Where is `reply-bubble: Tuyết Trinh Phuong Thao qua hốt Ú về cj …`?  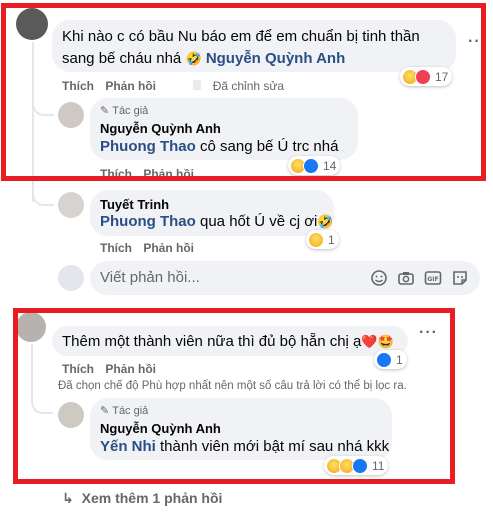 reply-bubble: Tuyết Trinh Phuong Thao qua hốt Ú về cj … is located at coordinates (212, 213).